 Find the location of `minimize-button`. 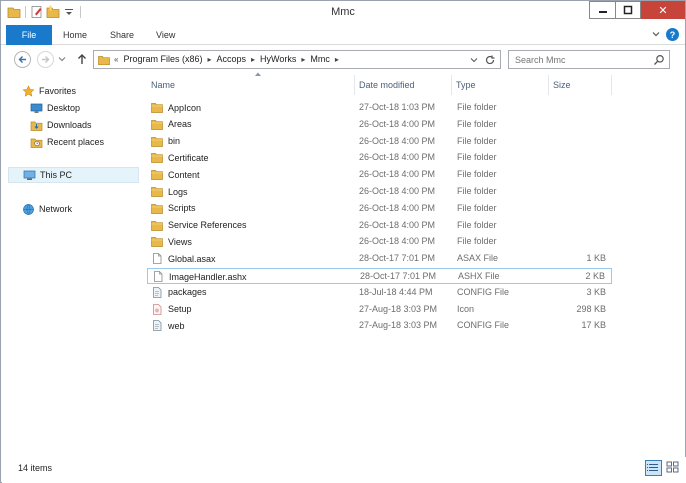

minimize-button is located at coordinates (602, 10).